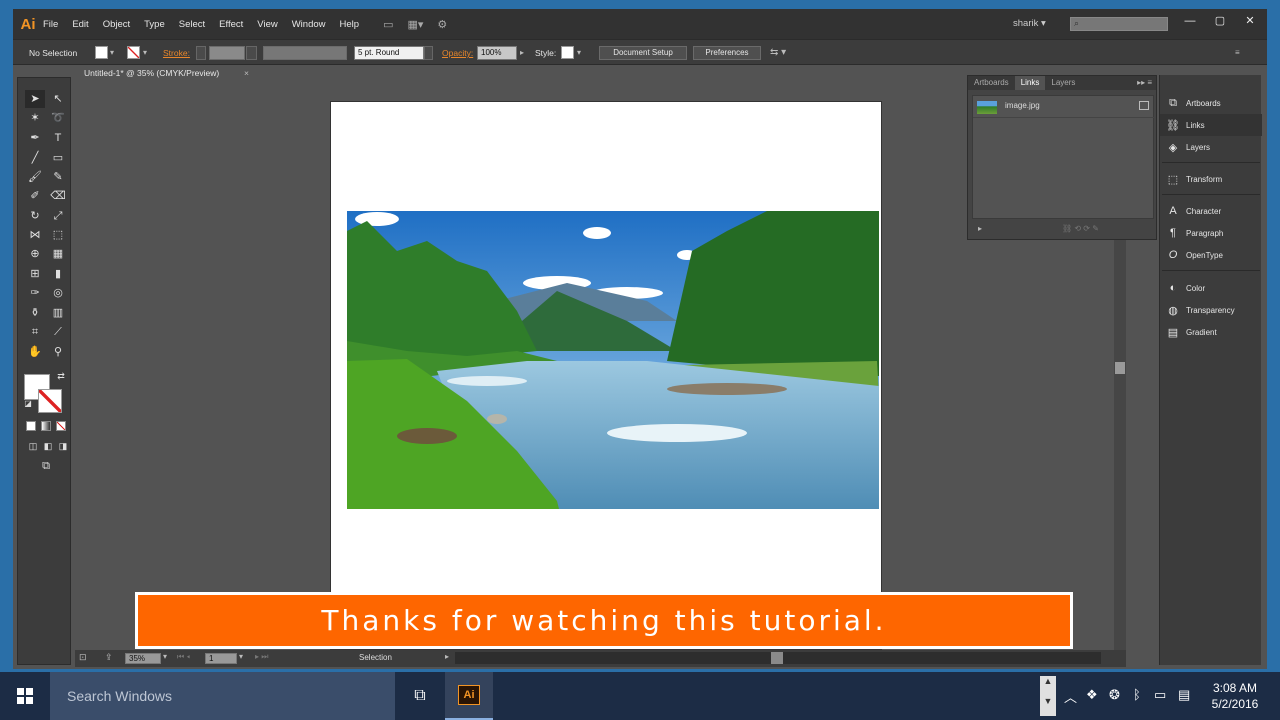 Image resolution: width=1280 pixels, height=720 pixels. I want to click on scale-tool-icon: ⤢, so click(58, 216).